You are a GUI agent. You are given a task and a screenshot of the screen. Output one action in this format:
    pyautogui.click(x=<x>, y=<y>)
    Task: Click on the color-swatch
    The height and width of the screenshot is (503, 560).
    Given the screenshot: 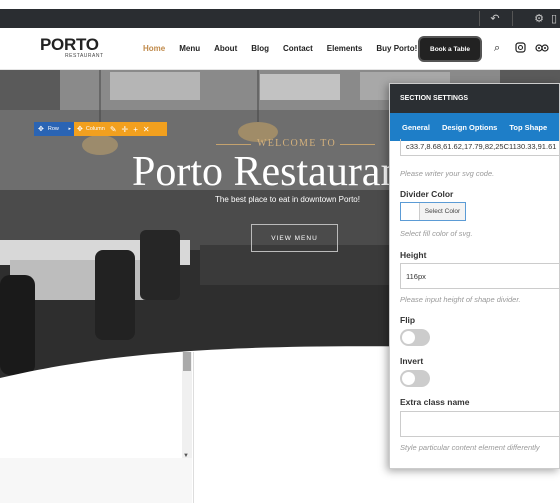 What is the action you would take?
    pyautogui.click(x=410, y=211)
    